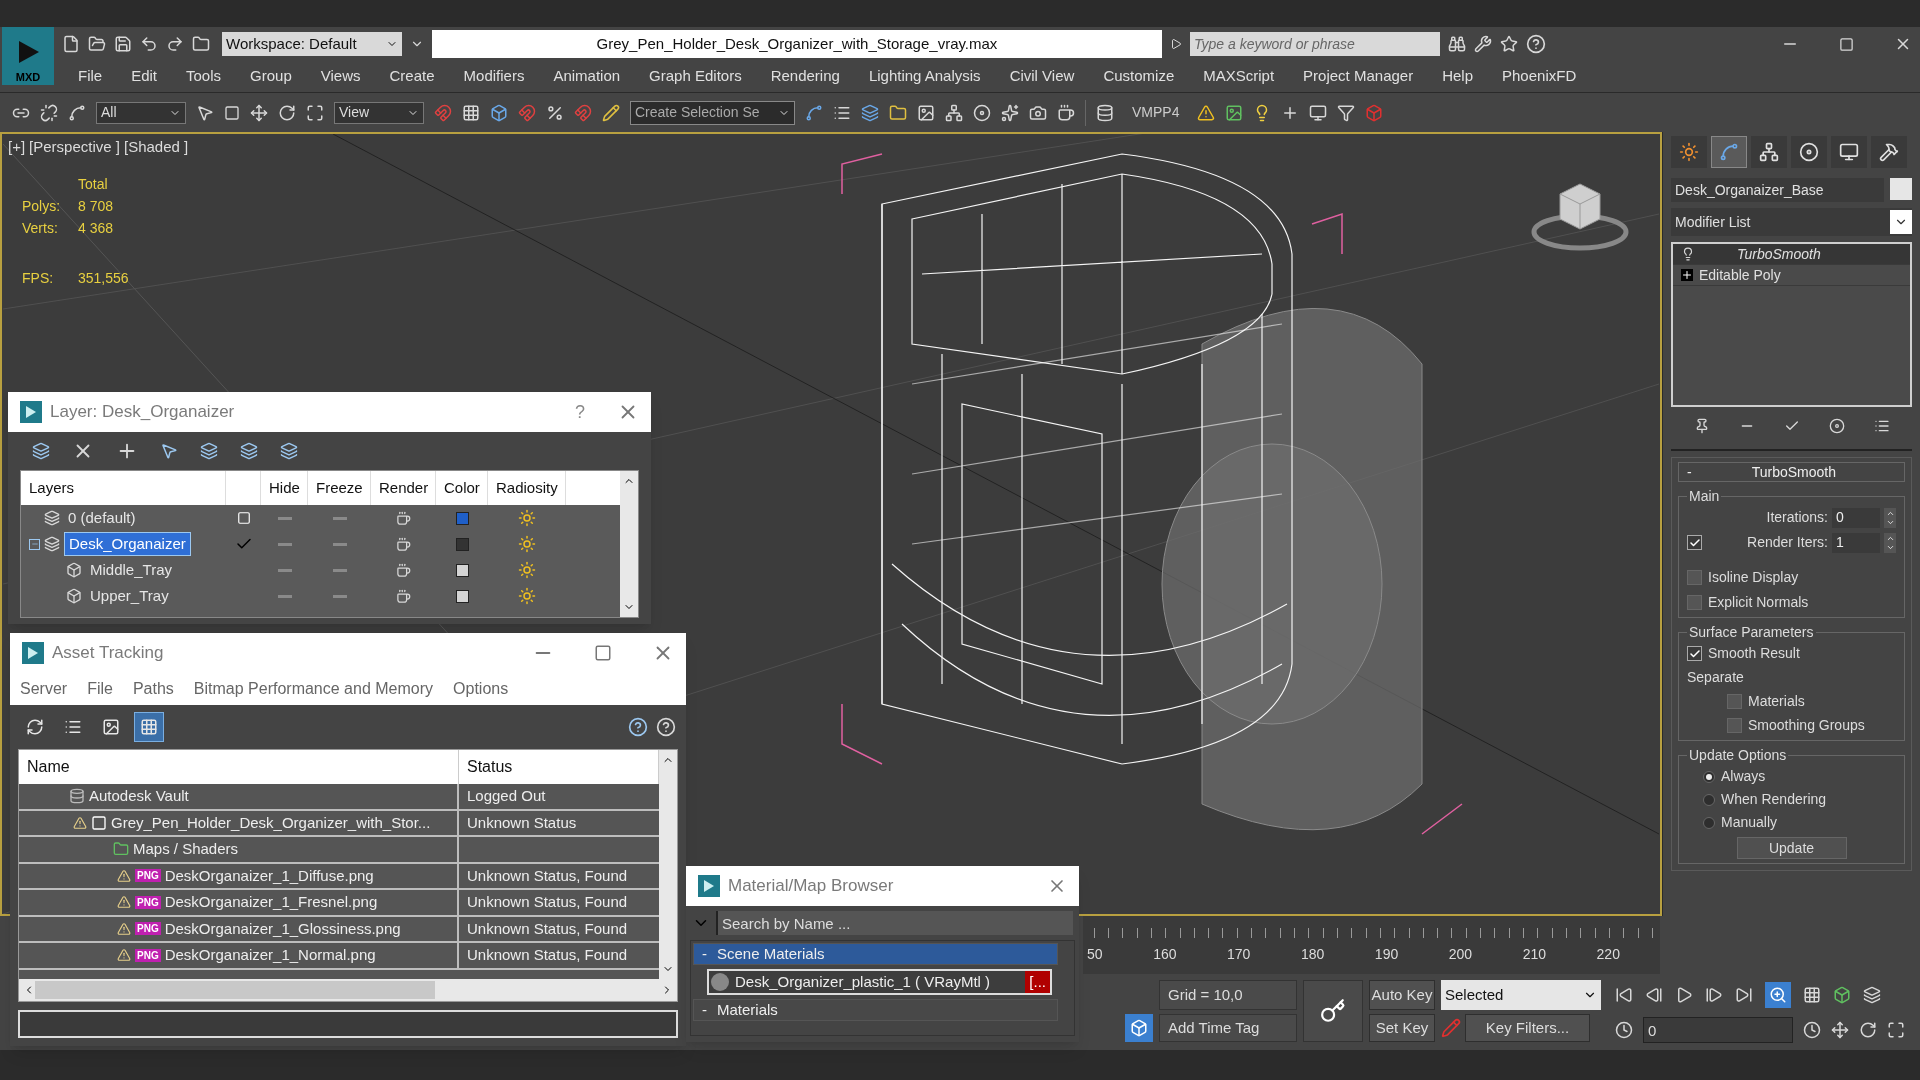 This screenshot has height=1080, width=1920. I want to click on path-field, so click(348, 1024).